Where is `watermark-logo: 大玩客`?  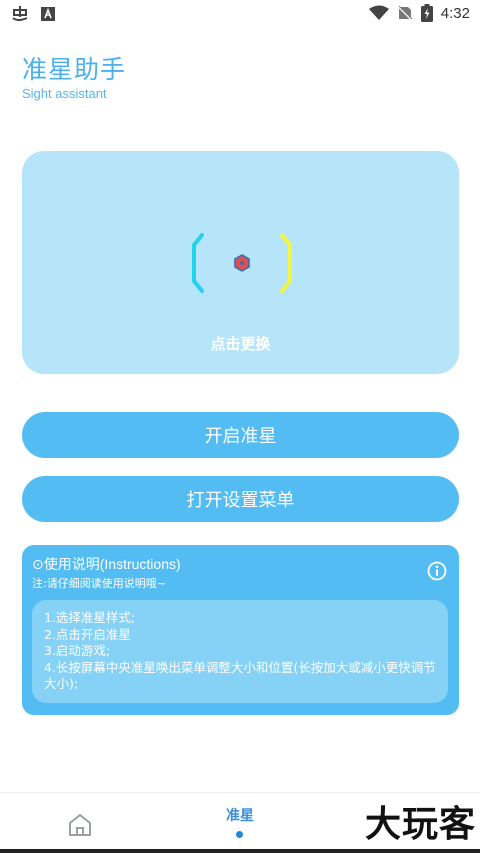 watermark-logo: 大玩客 is located at coordinates (420, 824).